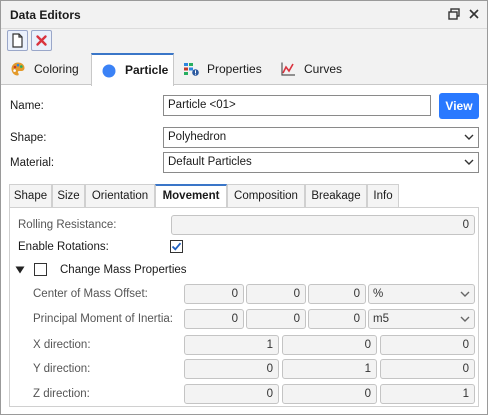  I want to click on subtab-orientation: Orientation, so click(120, 196).